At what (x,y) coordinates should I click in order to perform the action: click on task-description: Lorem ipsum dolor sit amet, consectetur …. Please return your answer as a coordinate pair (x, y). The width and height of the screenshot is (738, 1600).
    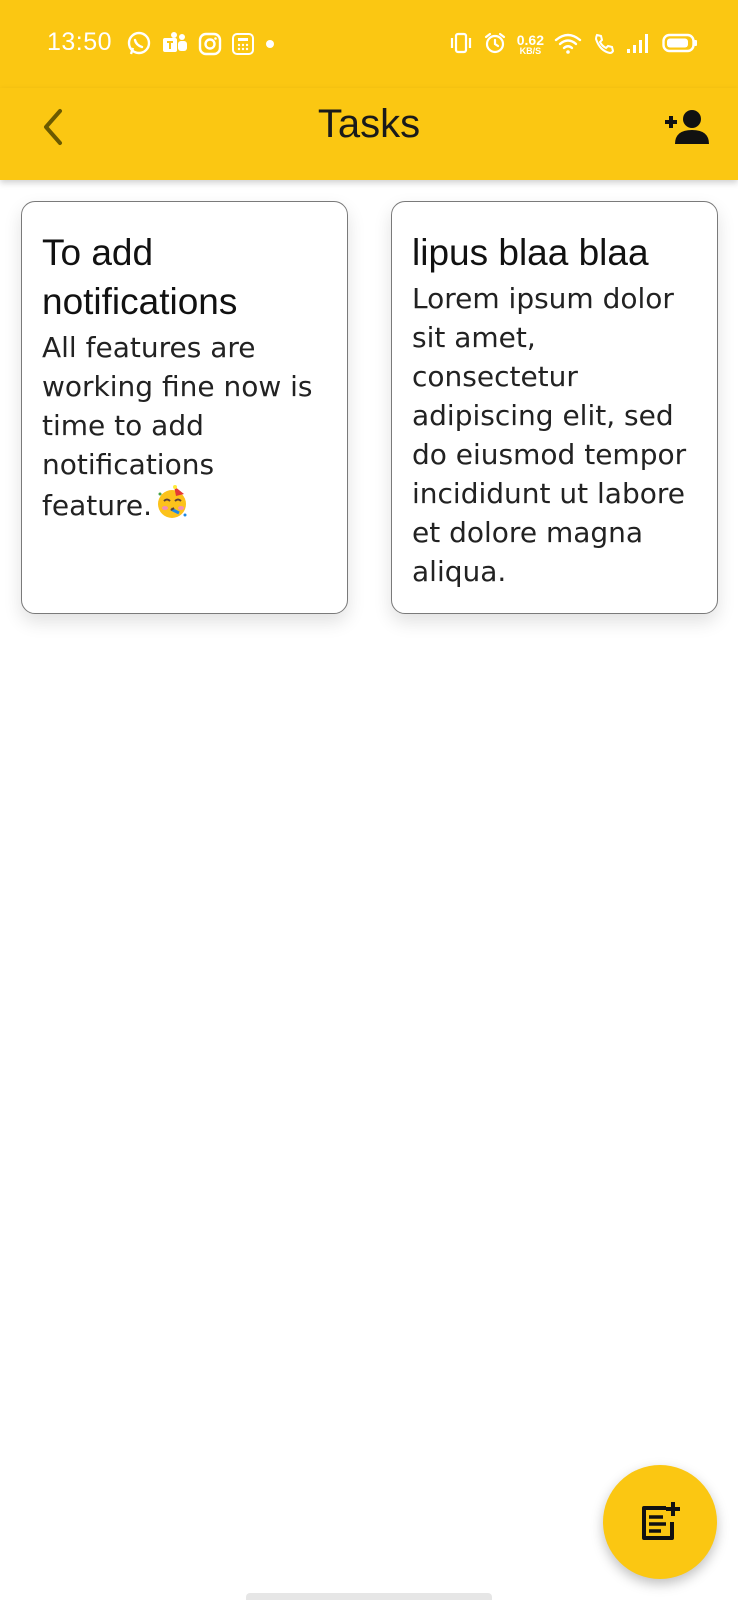
    Looking at the image, I should click on (549, 435).